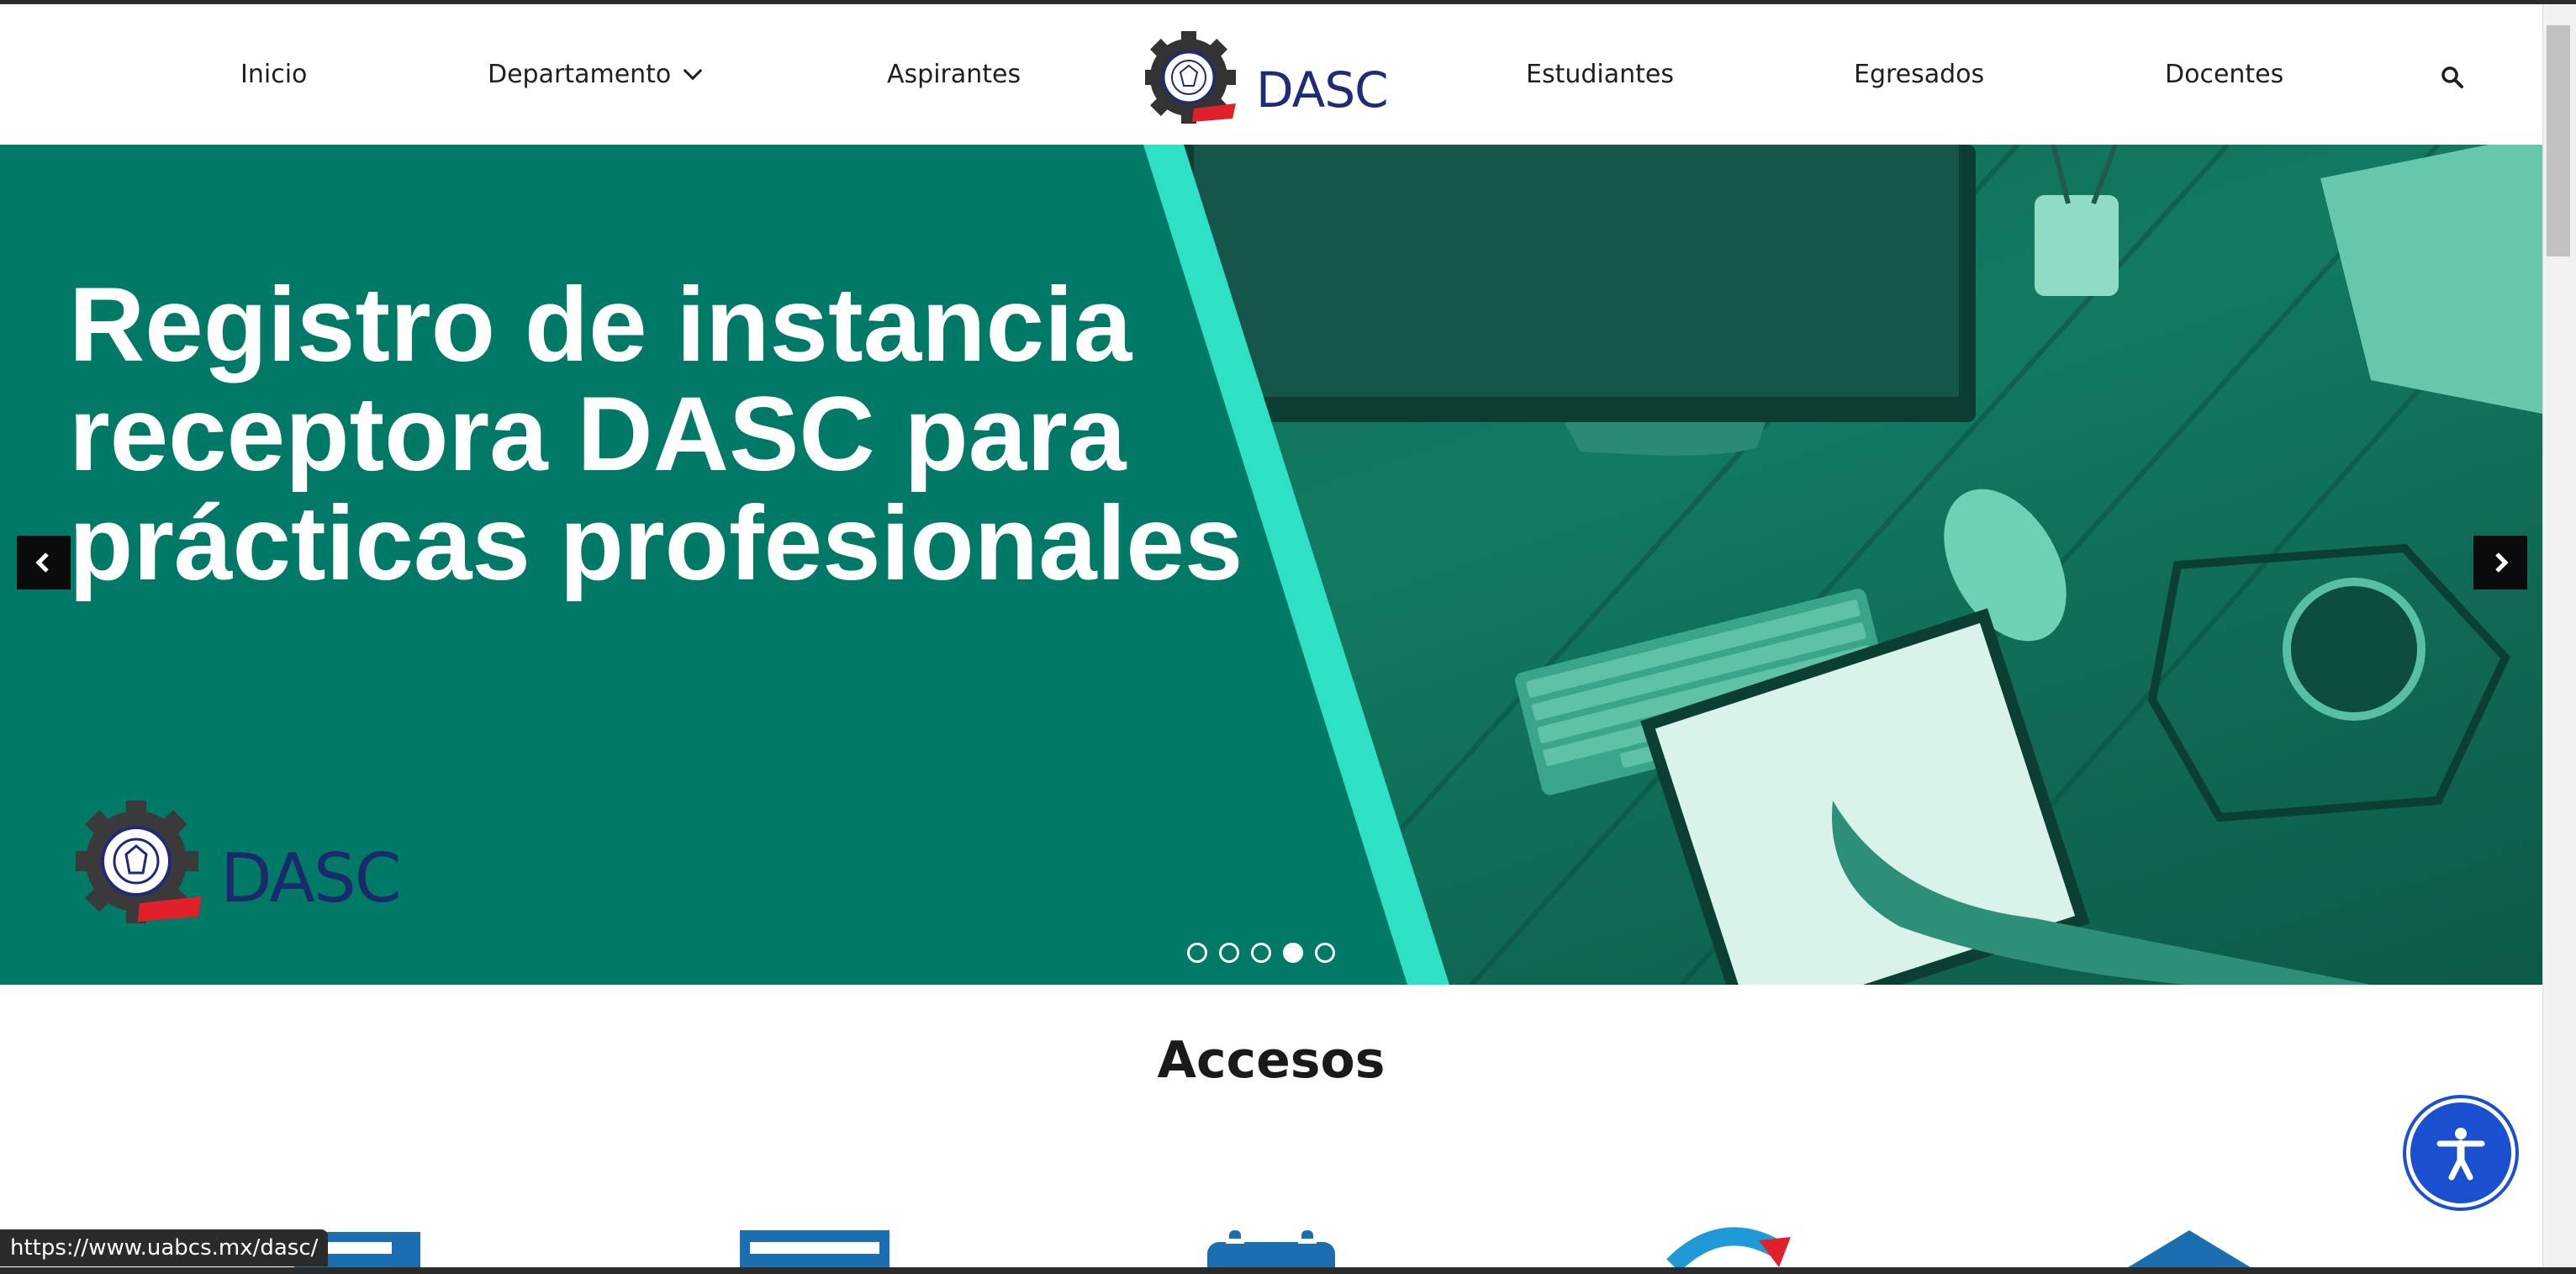  I want to click on nav-estudiantes: Estudiantes, so click(1600, 74).